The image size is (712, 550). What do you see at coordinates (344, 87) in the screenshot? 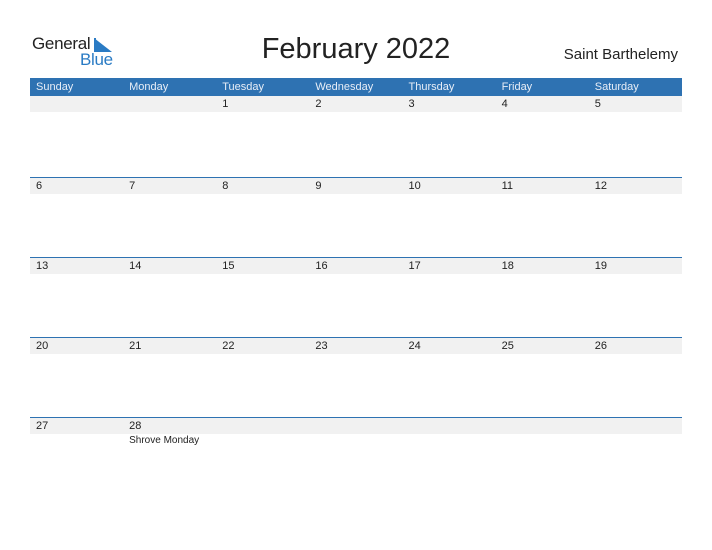
I see `weekday-wednesday: Wednesday` at bounding box center [344, 87].